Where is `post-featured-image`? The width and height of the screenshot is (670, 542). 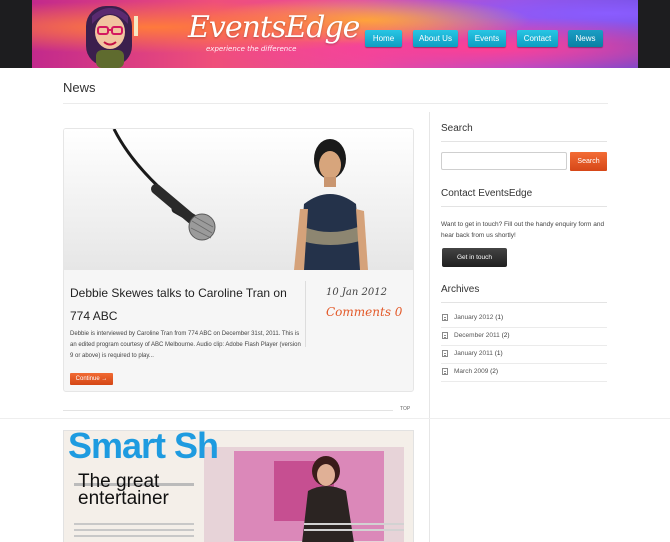
post-featured-image is located at coordinates (239, 199).